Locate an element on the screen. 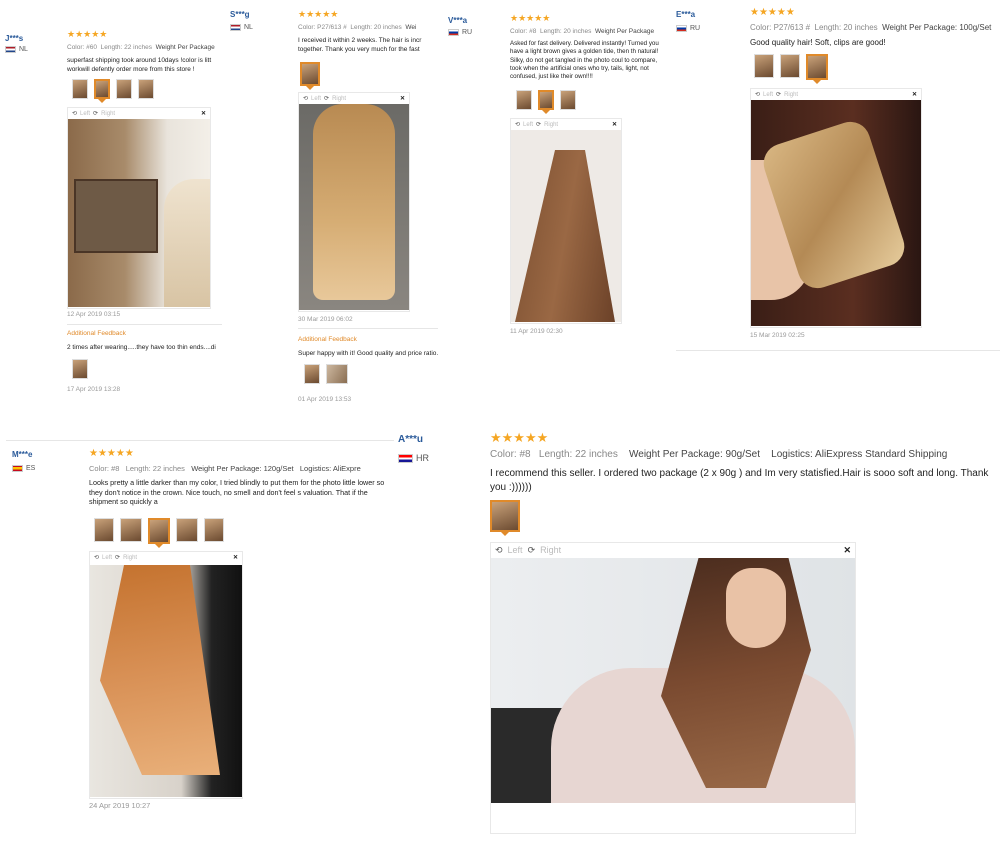  viewer-toolbar: ⟲ Left ⟳ Right ✕ is located at coordinates (139, 113).